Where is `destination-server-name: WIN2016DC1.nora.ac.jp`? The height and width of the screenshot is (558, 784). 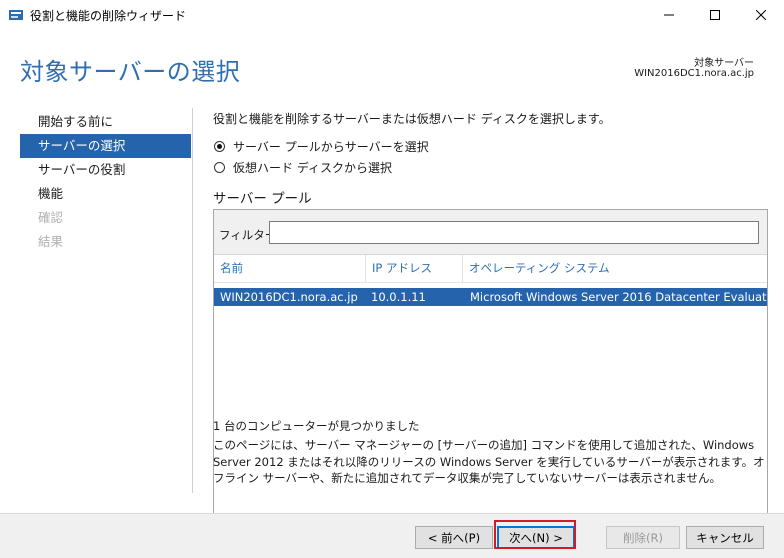
destination-server-name: WIN2016DC1.nora.ac.jp is located at coordinates (694, 73).